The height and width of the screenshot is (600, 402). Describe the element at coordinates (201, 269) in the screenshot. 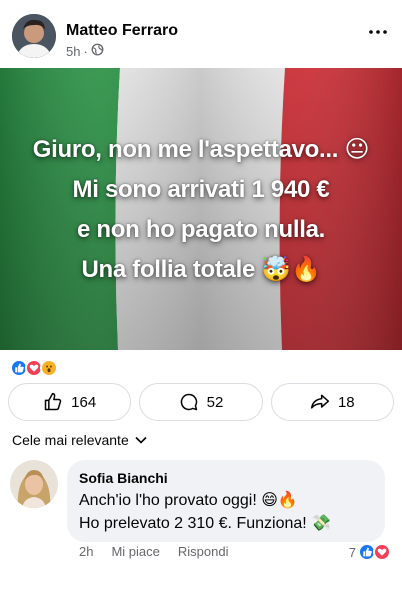

I see `caption-line-4: Una follia totale 🤯🔥` at that location.